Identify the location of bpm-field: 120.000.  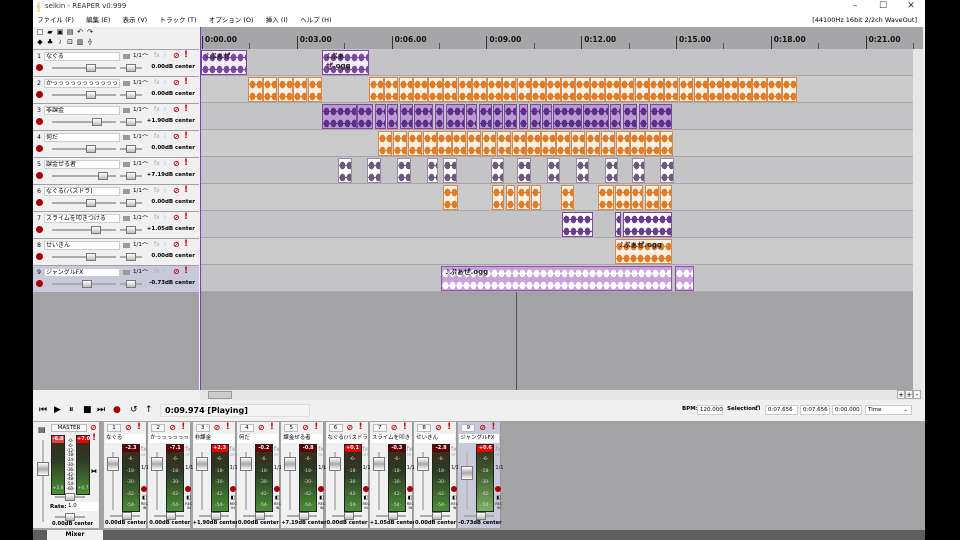
(710, 410).